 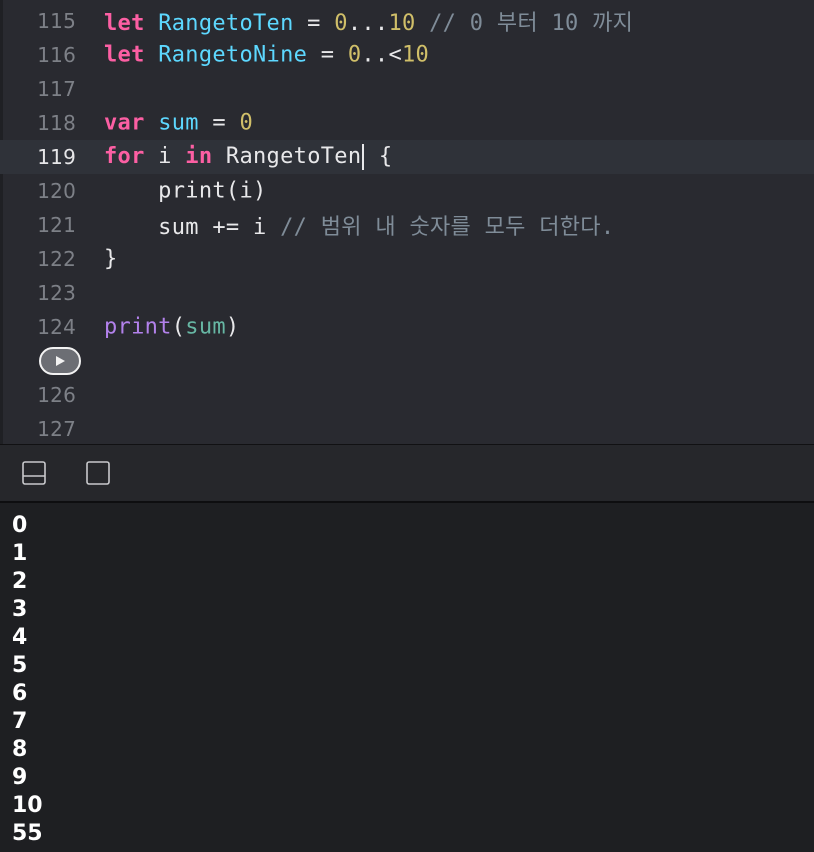 What do you see at coordinates (56, 123) in the screenshot?
I see `line-number: 118` at bounding box center [56, 123].